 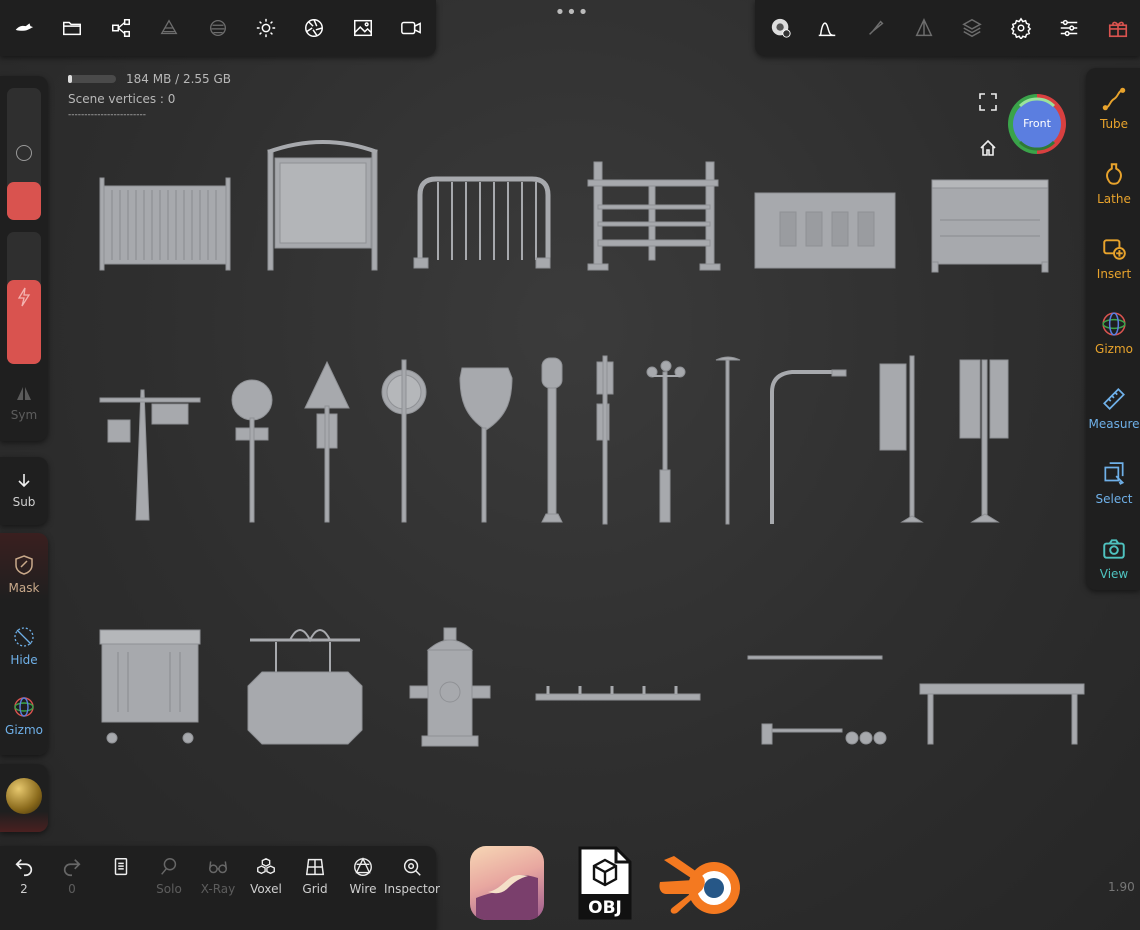 I want to click on asset-bike-rack, so click(x=618, y=693).